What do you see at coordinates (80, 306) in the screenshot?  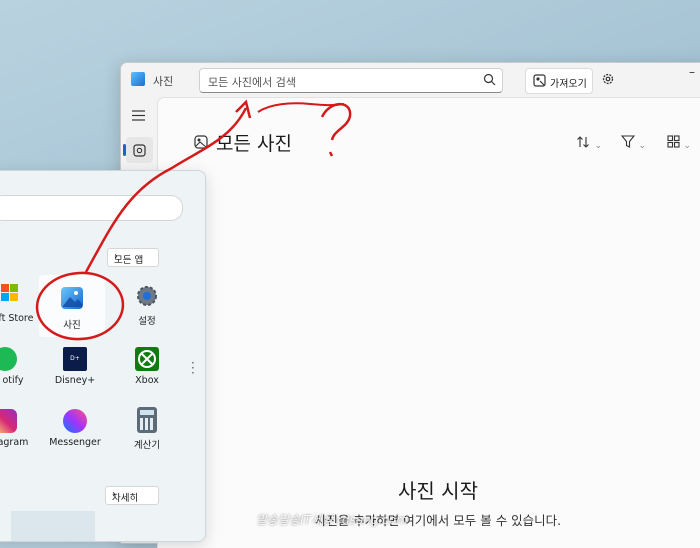 I see `annotation-circle` at bounding box center [80, 306].